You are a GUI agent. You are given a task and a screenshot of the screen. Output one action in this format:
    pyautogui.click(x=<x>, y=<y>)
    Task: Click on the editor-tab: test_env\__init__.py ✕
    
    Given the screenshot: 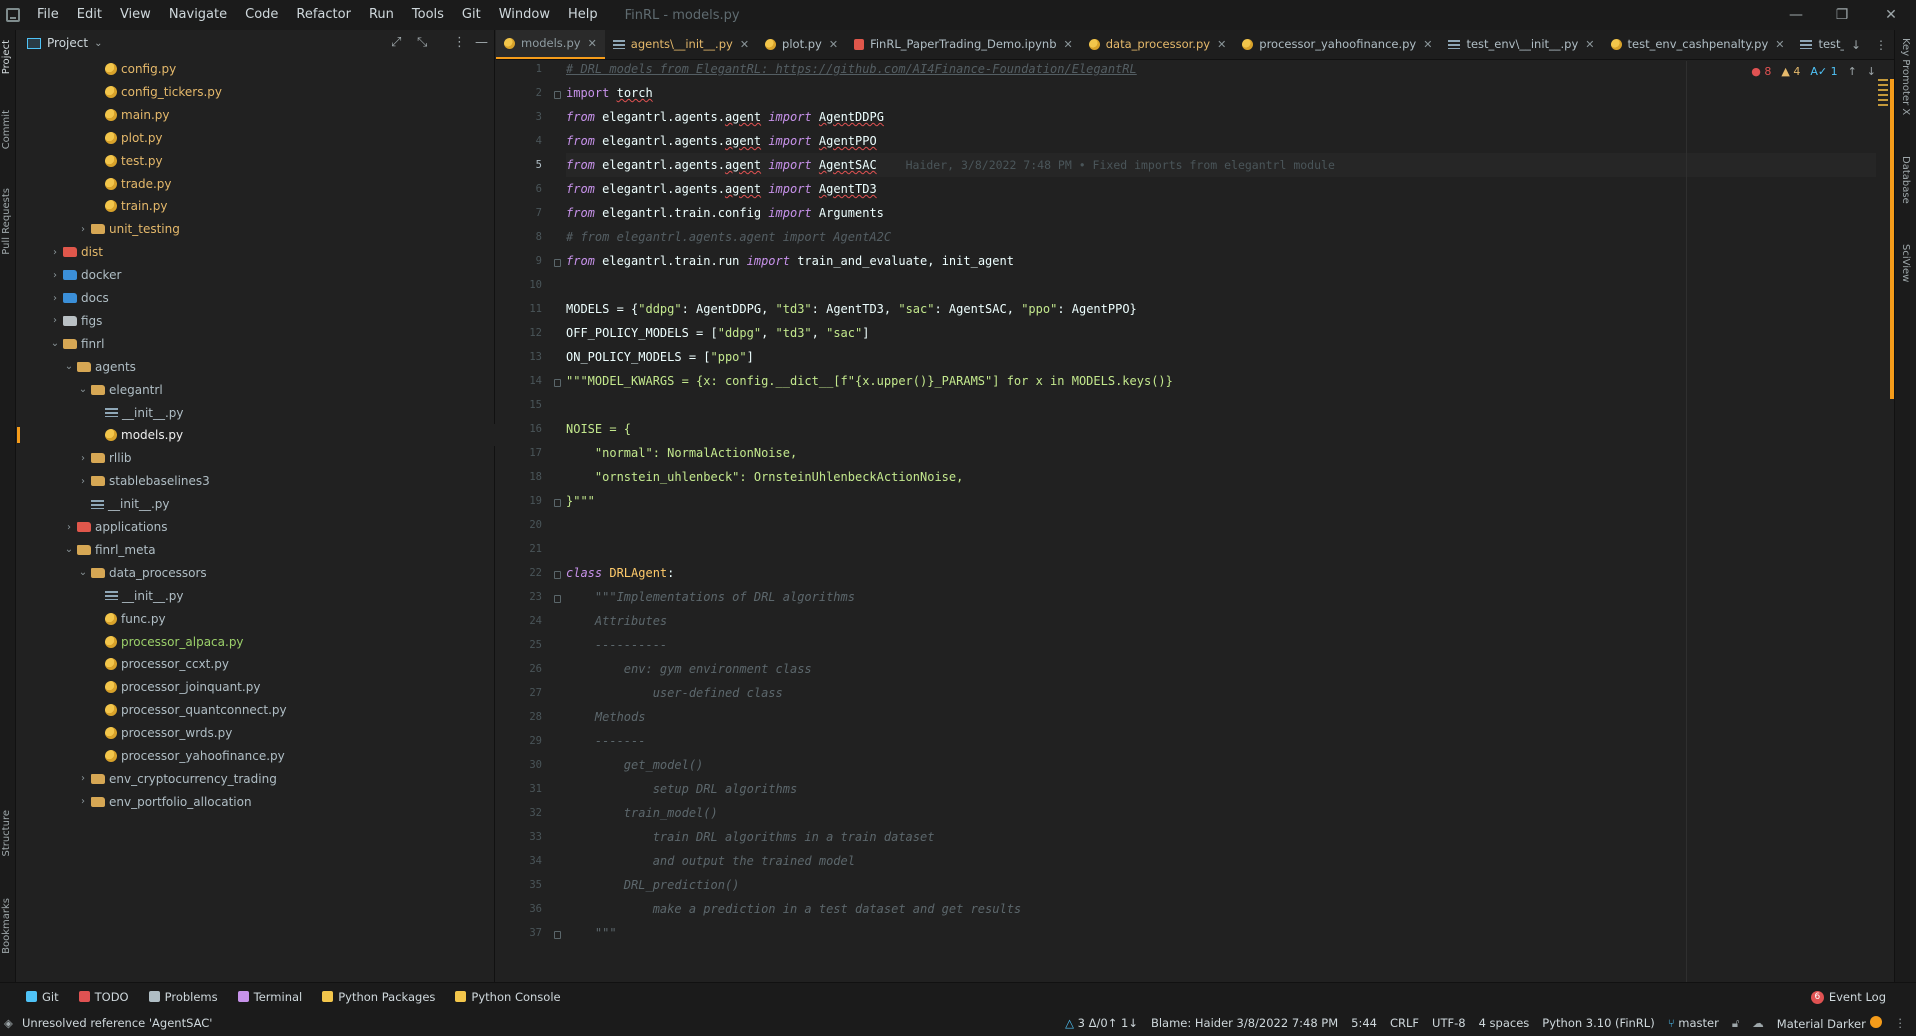 What is the action you would take?
    pyautogui.click(x=1521, y=44)
    